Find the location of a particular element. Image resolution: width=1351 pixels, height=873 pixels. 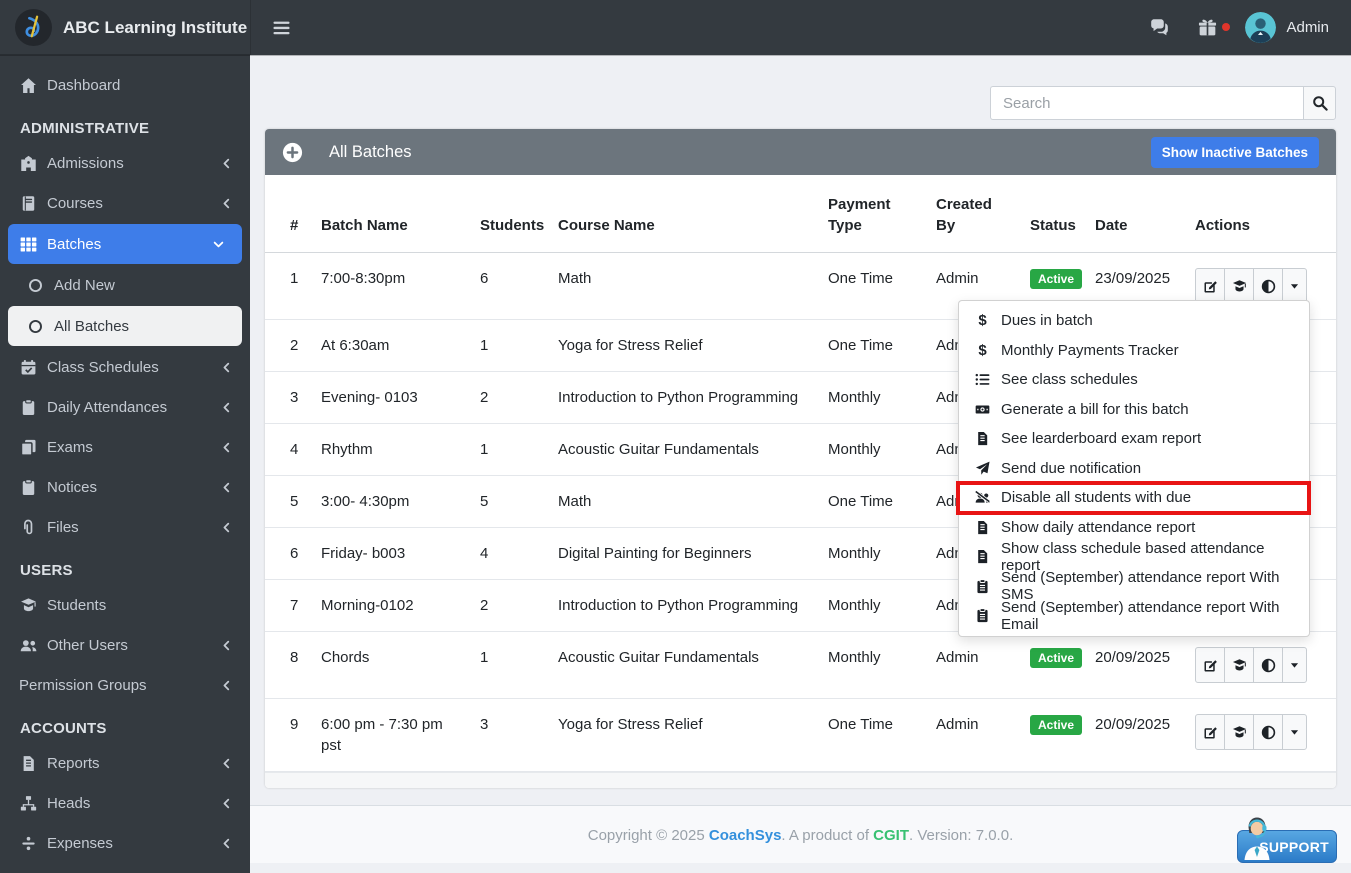

sidebar-item-permission-groups: Permission Groups is located at coordinates (125, 685).